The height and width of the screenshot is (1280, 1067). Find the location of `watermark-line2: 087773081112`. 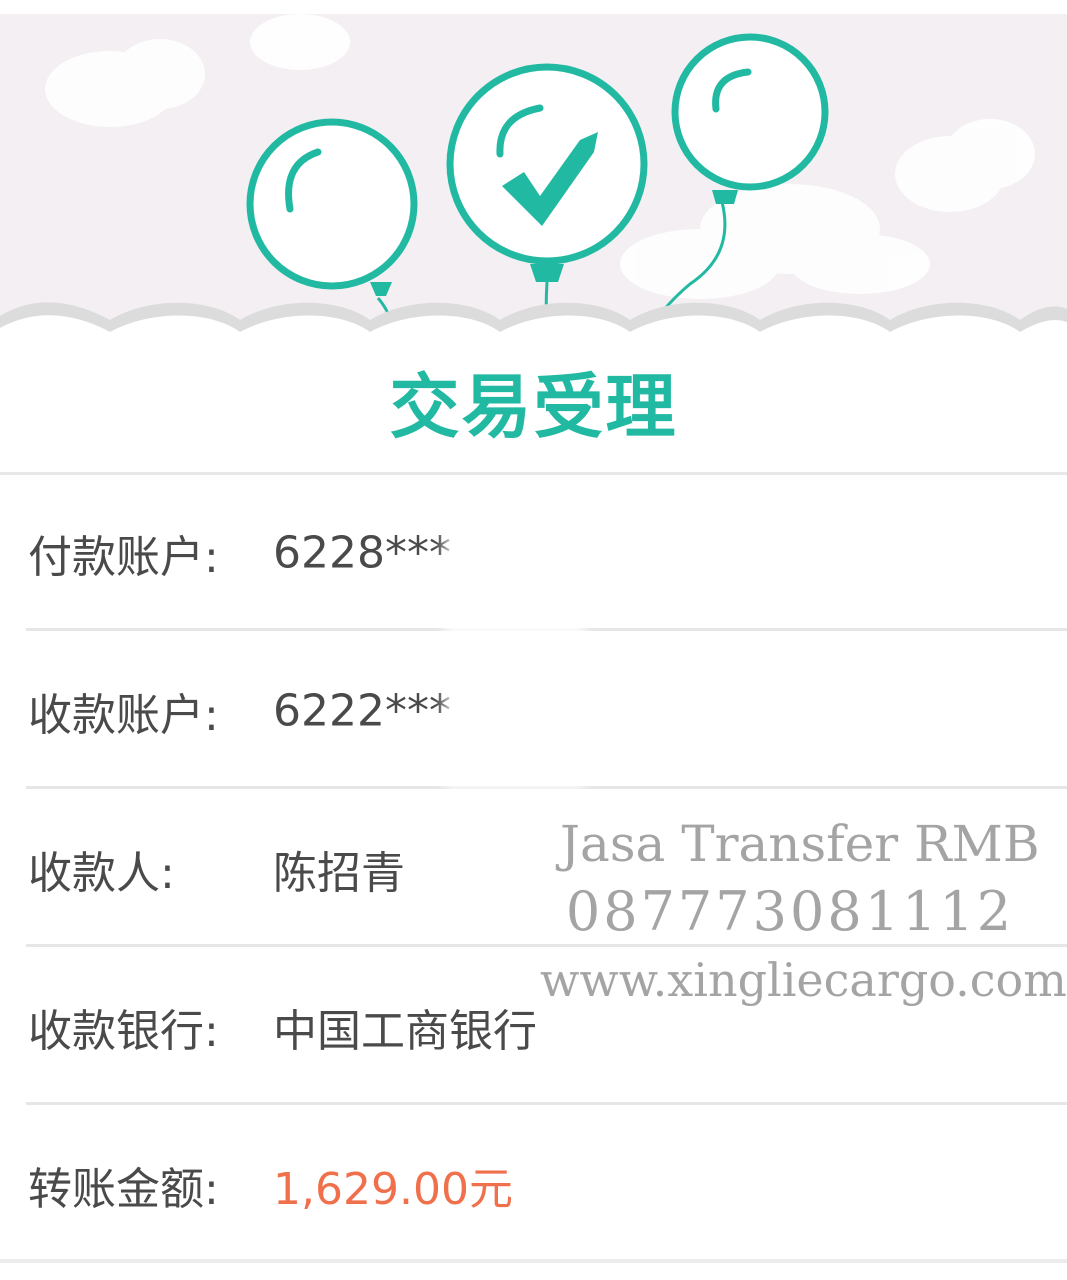

watermark-line2: 087773081112 is located at coordinates (790, 911).